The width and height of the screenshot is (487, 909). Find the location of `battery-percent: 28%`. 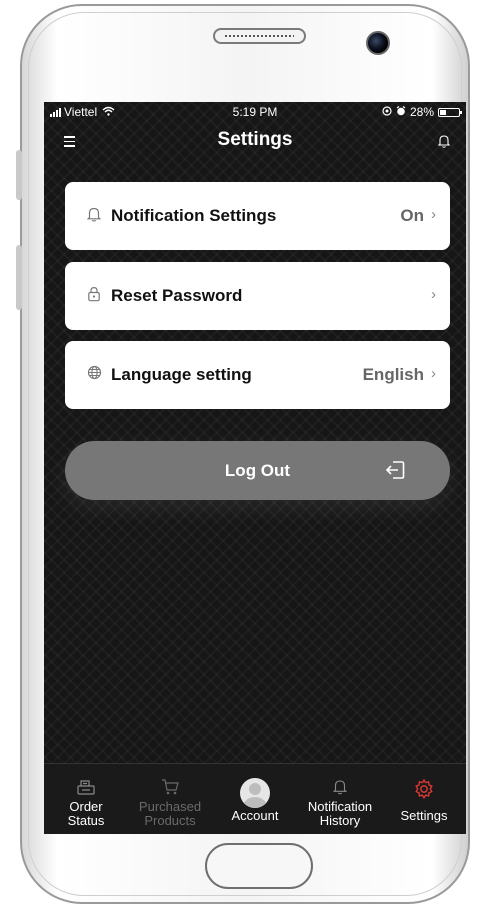

battery-percent: 28% is located at coordinates (421, 112).